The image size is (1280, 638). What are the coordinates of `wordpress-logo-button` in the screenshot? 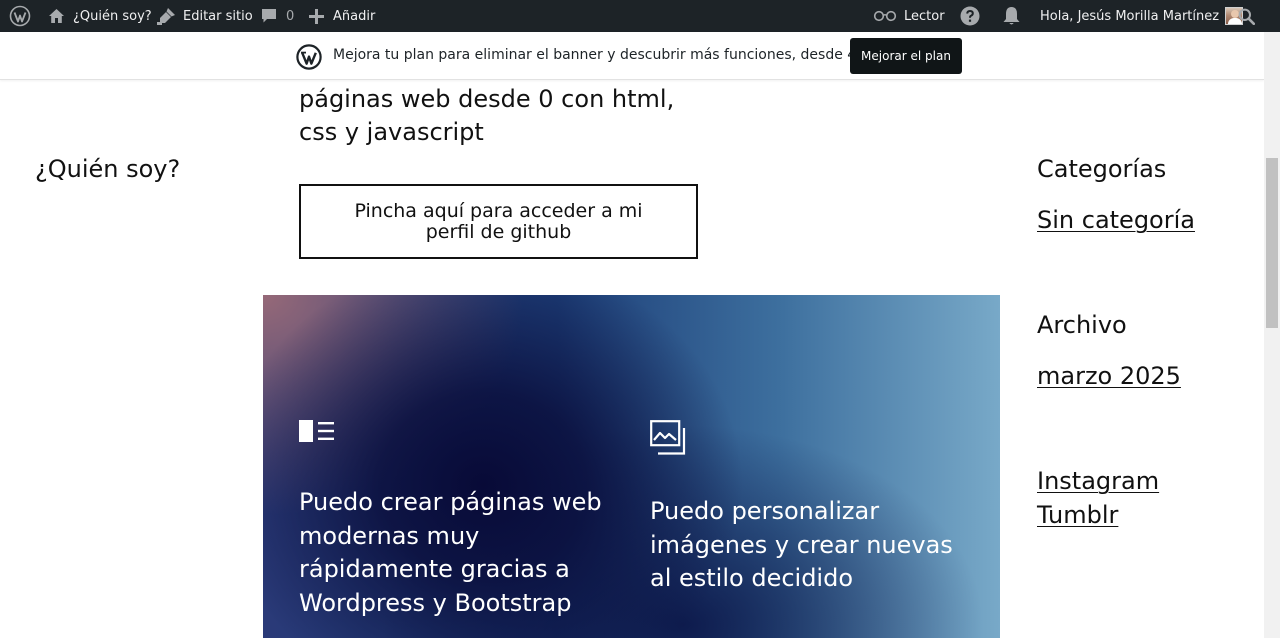 It's located at (20, 16).